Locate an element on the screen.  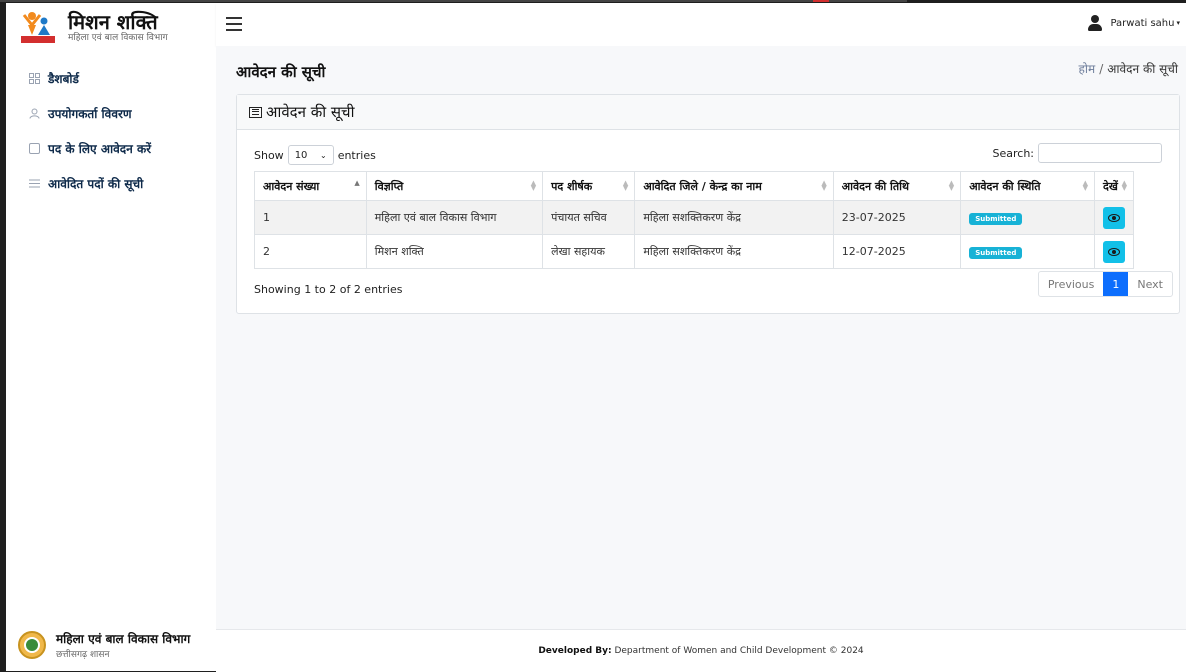
sidebar-item-label: उपयोगकर्ता विवरण is located at coordinates (90, 114).